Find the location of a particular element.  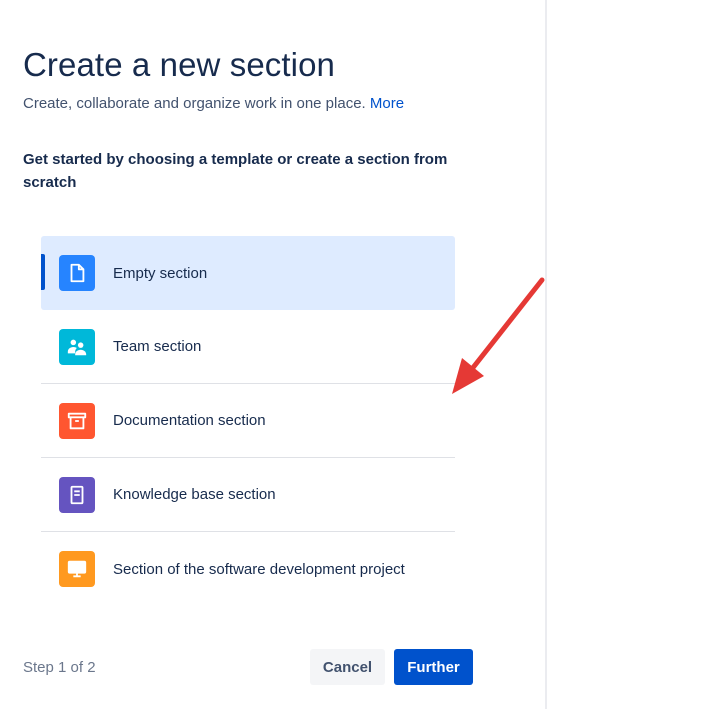

monitor-icon is located at coordinates (77, 569).